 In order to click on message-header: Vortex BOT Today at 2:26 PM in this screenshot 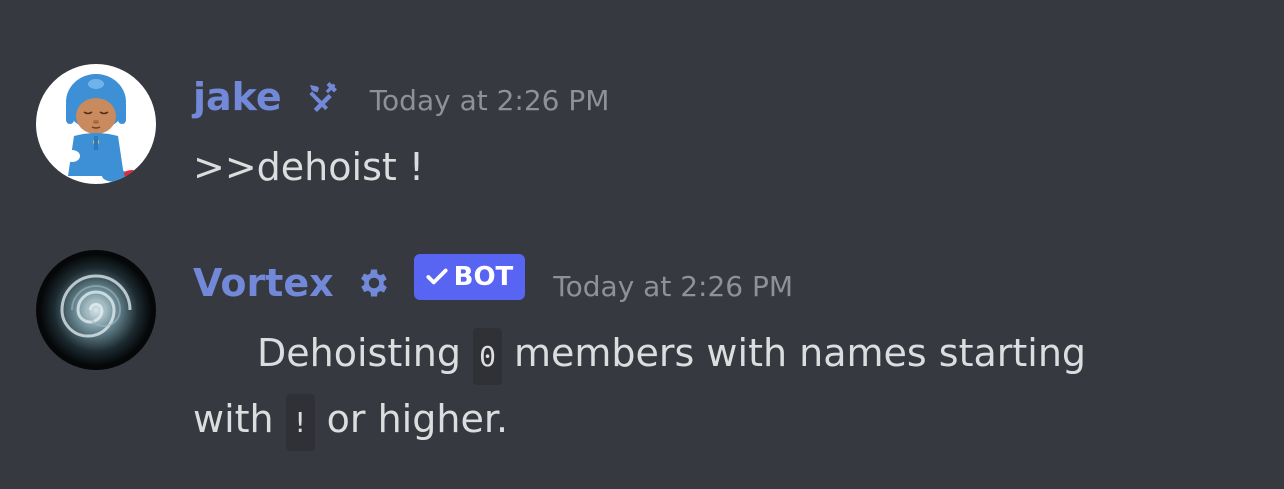, I will do `click(493, 280)`.